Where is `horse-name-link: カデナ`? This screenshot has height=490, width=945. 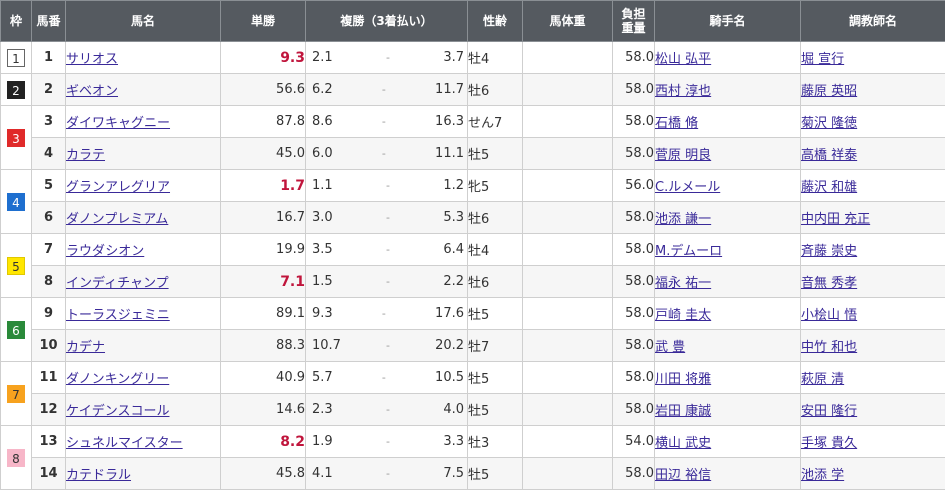 horse-name-link: カデナ is located at coordinates (85, 347).